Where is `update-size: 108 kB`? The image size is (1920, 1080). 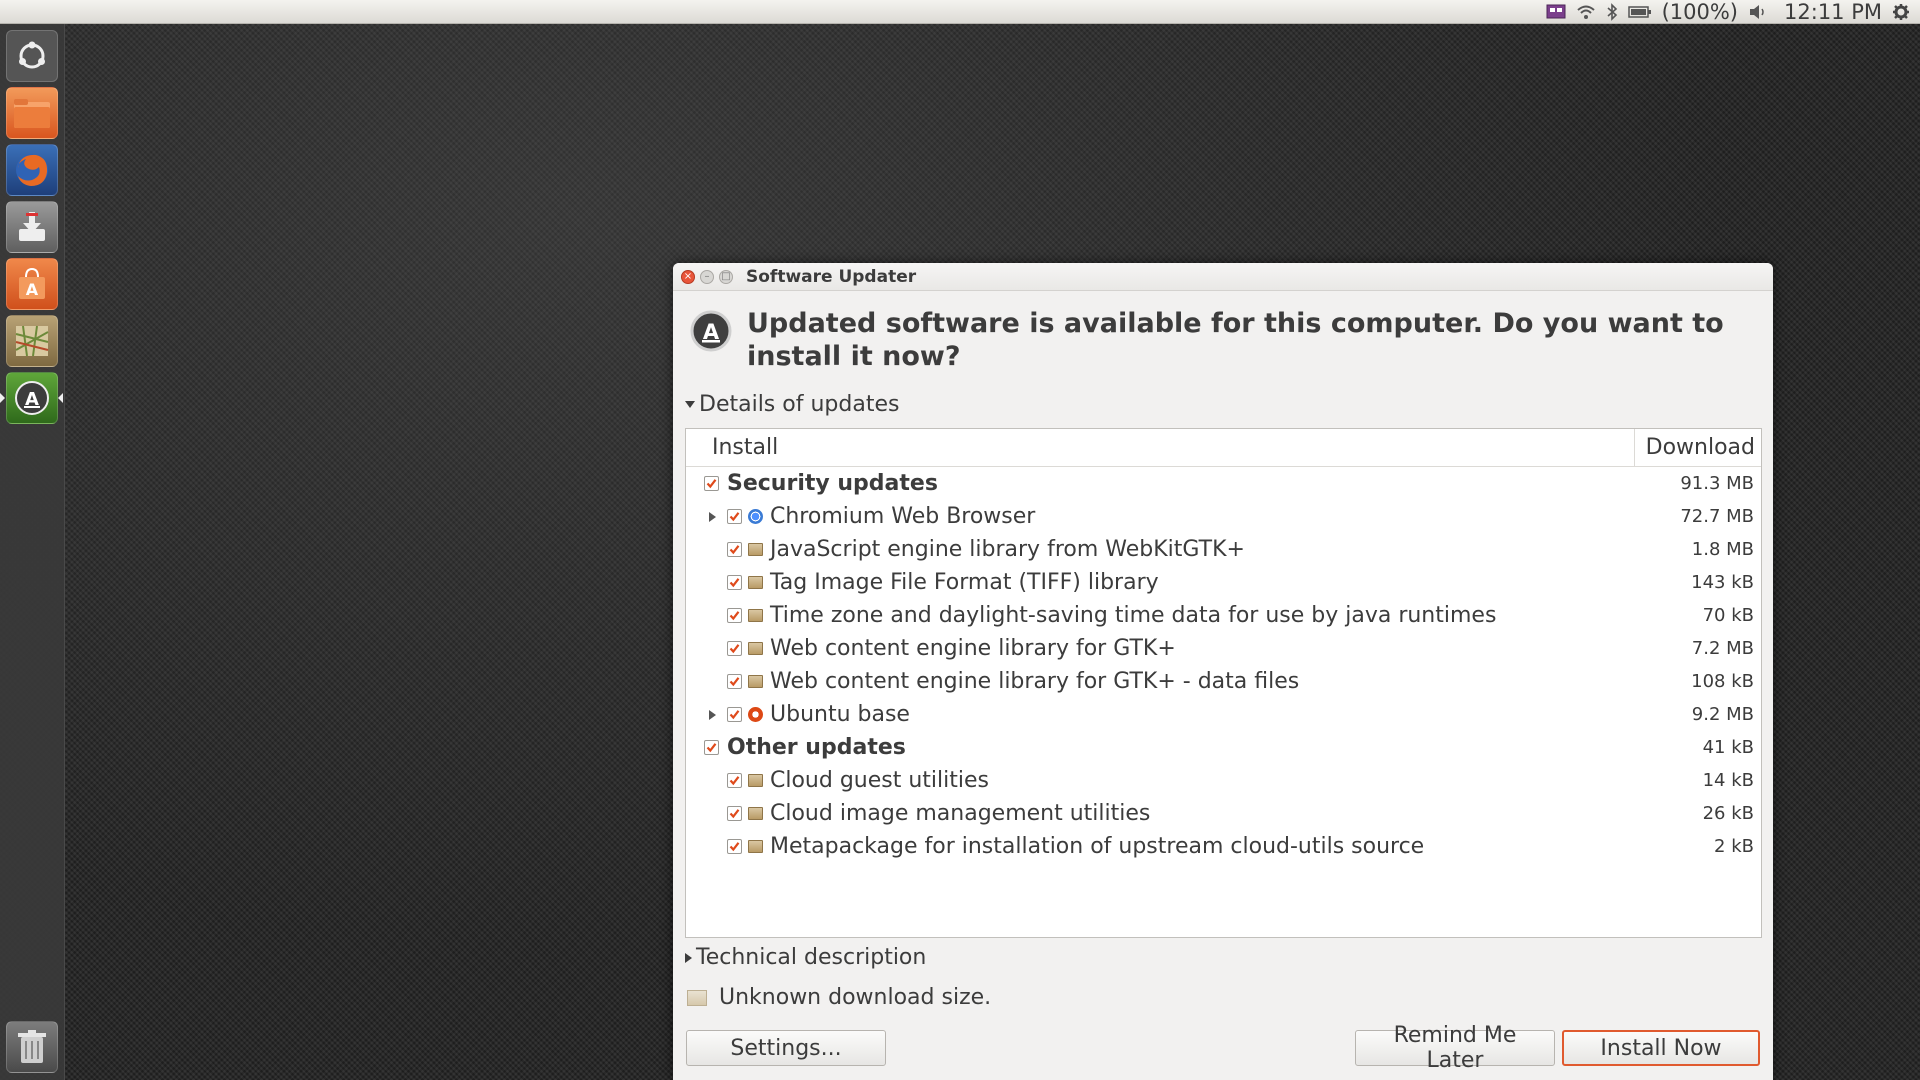
update-size: 108 kB is located at coordinates (1722, 681).